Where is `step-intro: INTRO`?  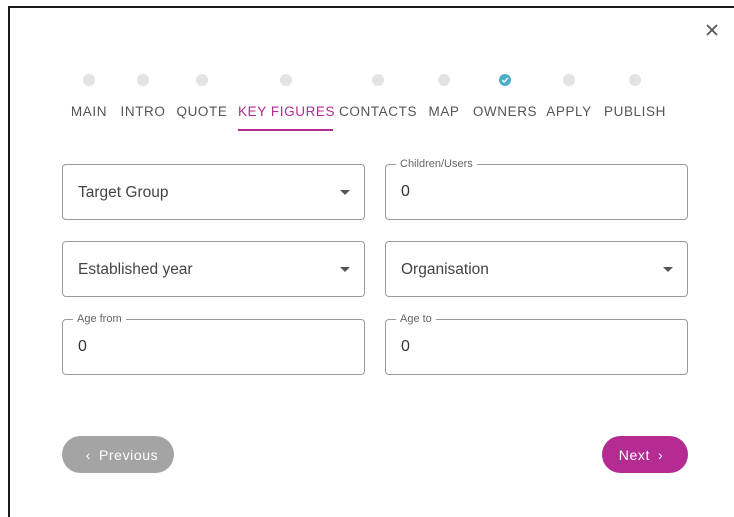
step-intro: INTRO is located at coordinates (143, 100).